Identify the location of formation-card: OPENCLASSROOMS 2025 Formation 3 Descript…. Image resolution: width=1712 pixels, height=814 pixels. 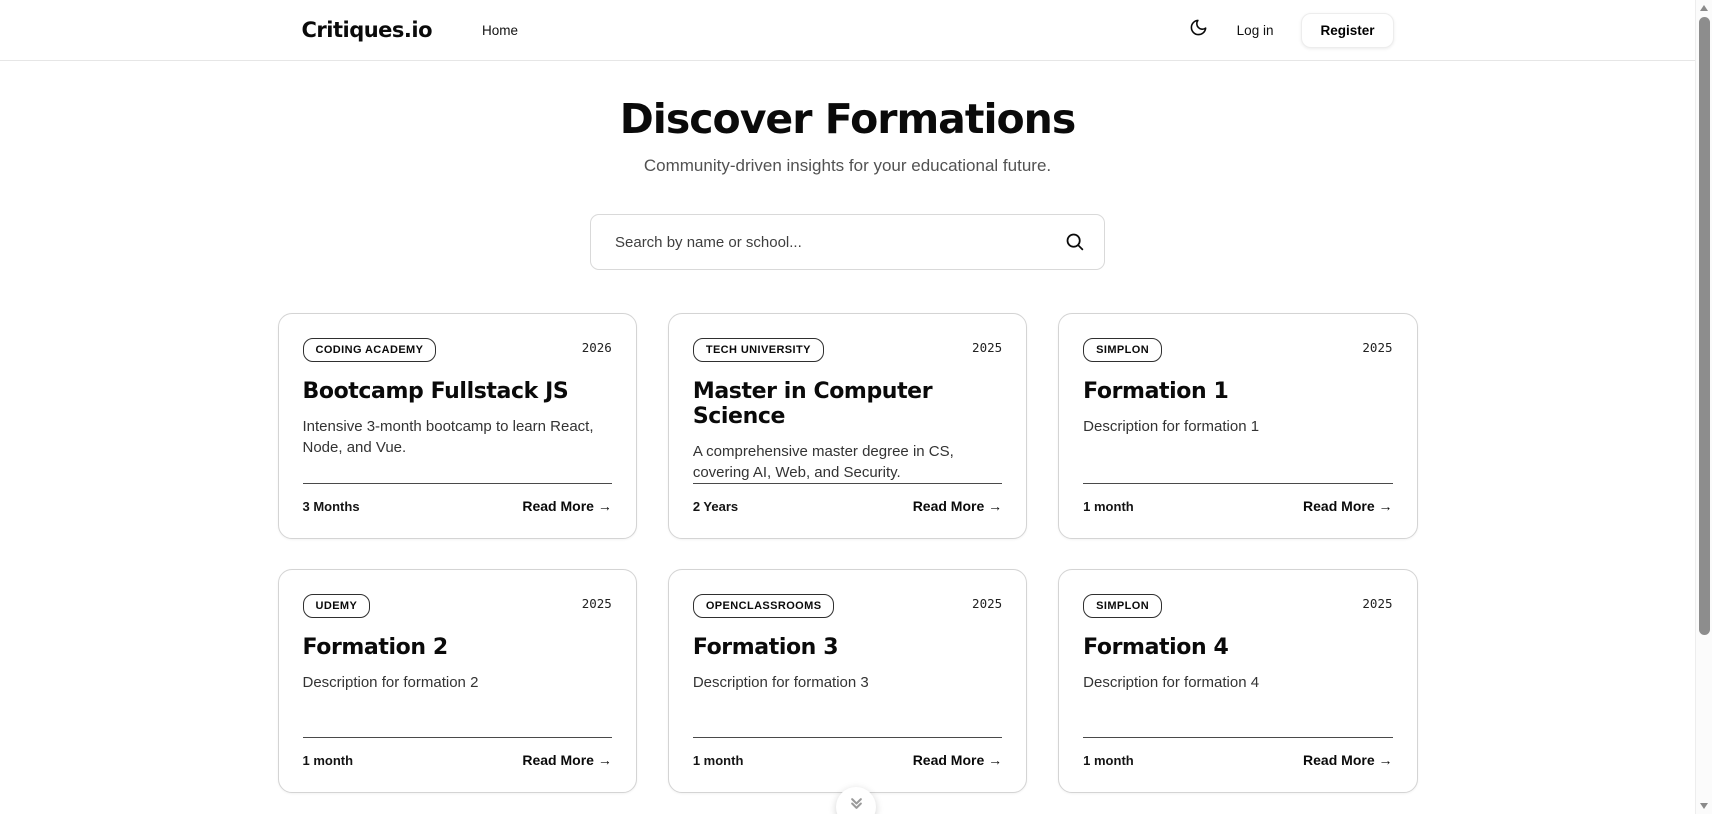
(847, 681).